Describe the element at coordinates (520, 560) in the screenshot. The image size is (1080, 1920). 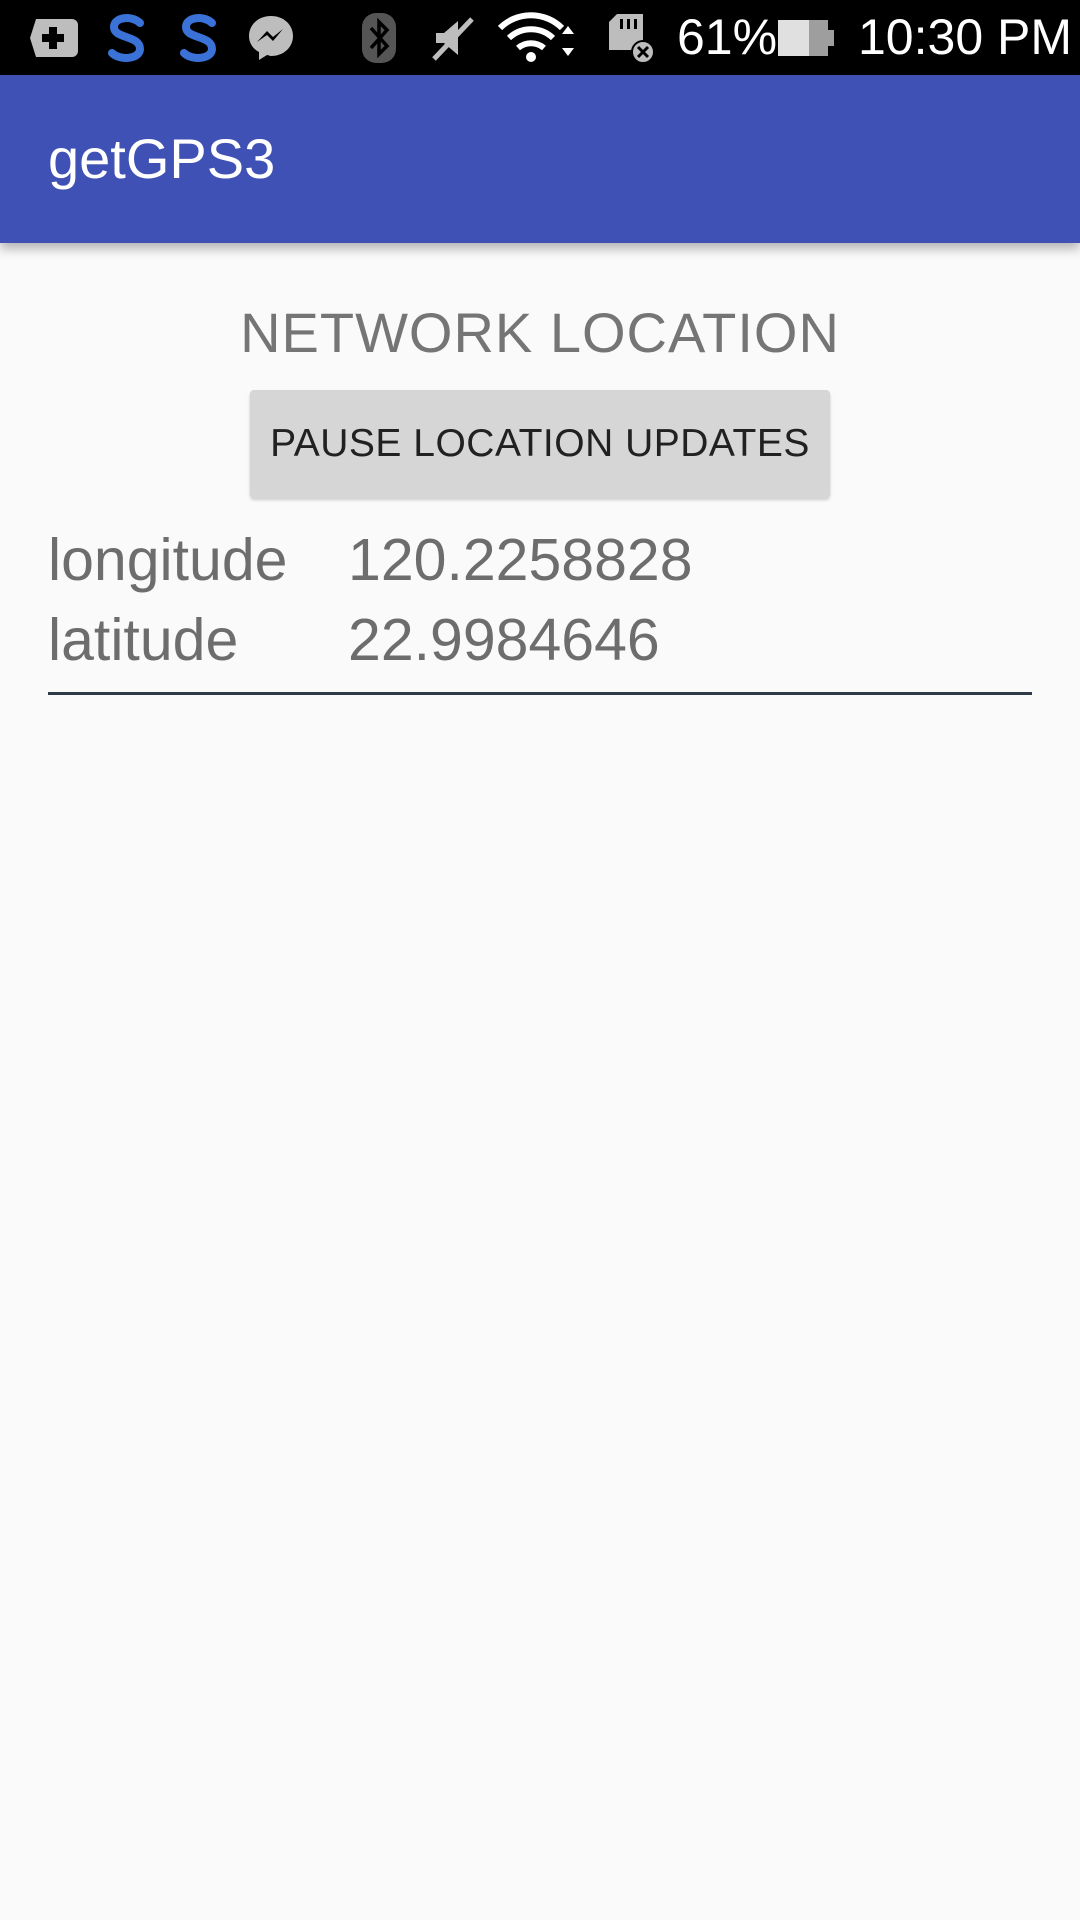
I see `longitude-value: 120.2258828` at that location.